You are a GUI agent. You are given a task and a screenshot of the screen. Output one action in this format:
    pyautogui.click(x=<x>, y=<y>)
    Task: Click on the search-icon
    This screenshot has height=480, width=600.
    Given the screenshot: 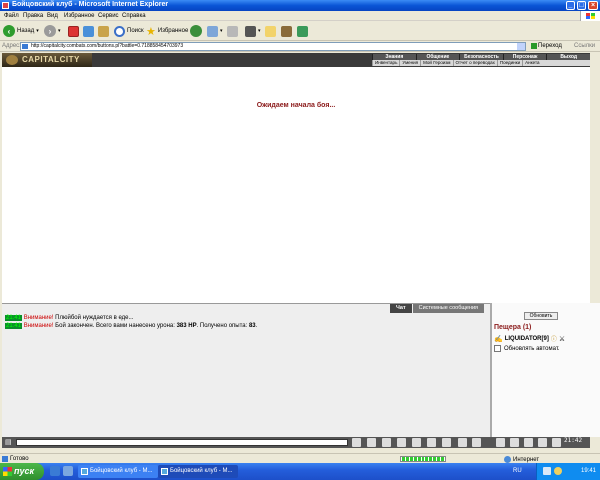 What is the action you would take?
    pyautogui.click(x=119, y=31)
    